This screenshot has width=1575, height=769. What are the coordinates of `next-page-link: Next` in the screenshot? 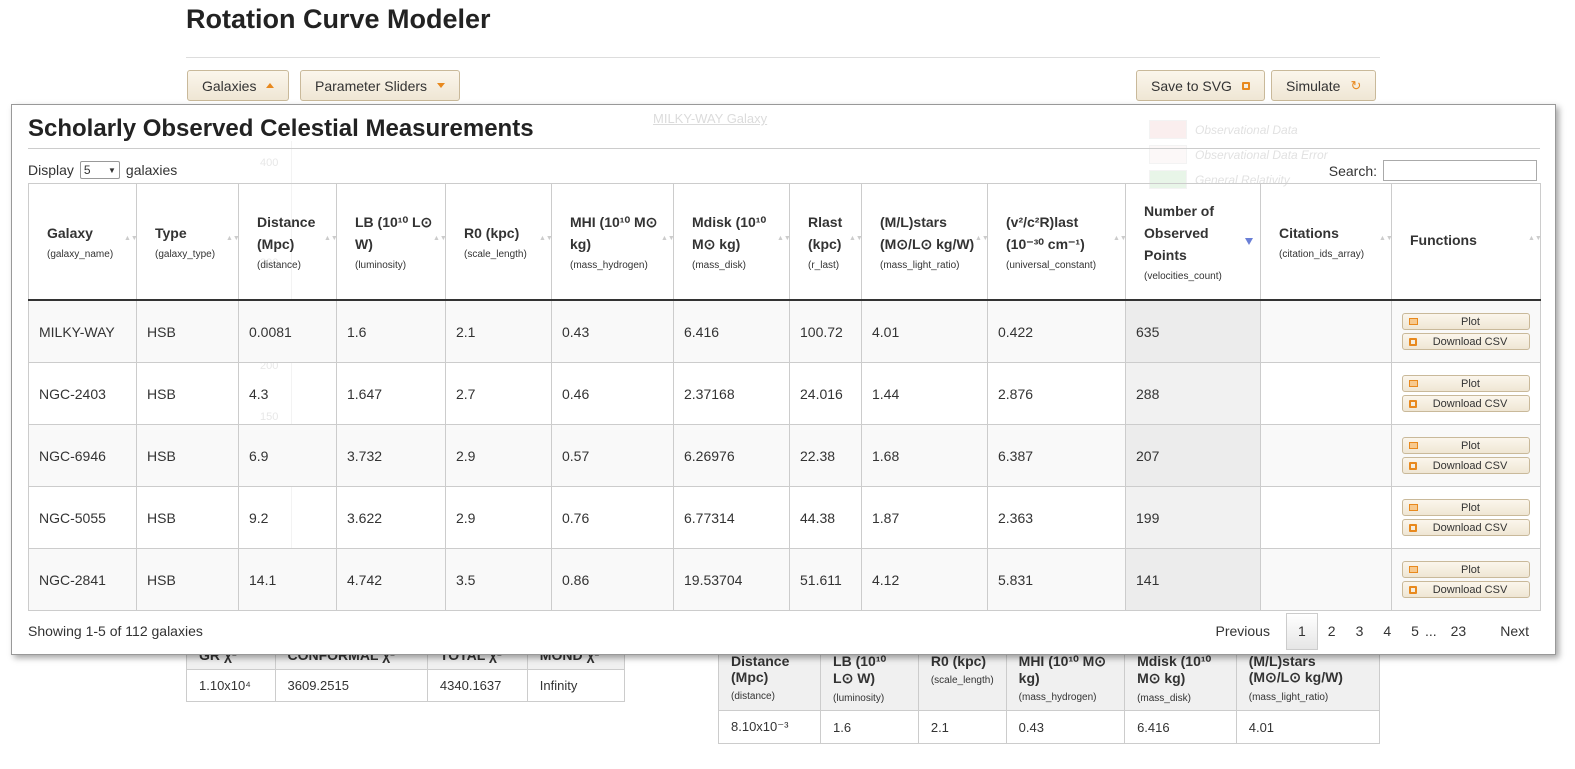 It's located at (1514, 631).